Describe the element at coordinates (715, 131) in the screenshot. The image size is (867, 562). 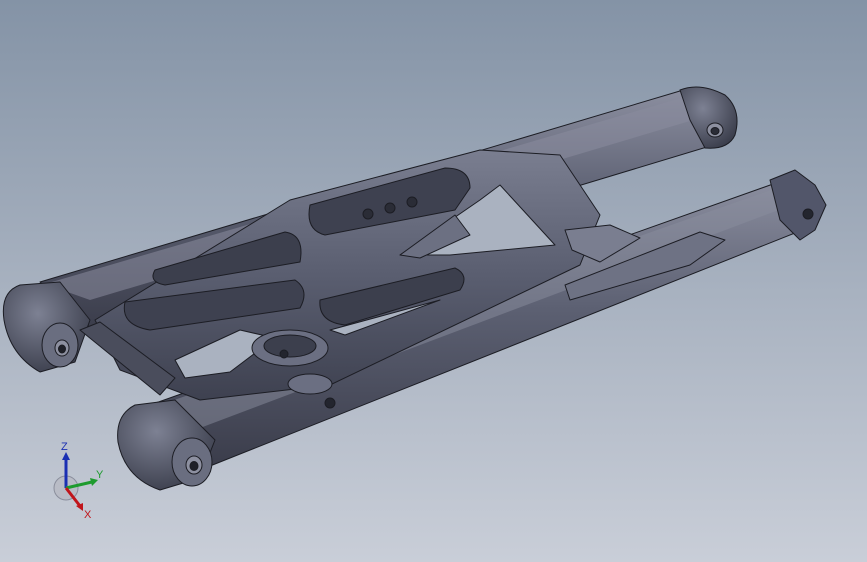
I see `rear-right-eye-hole` at that location.